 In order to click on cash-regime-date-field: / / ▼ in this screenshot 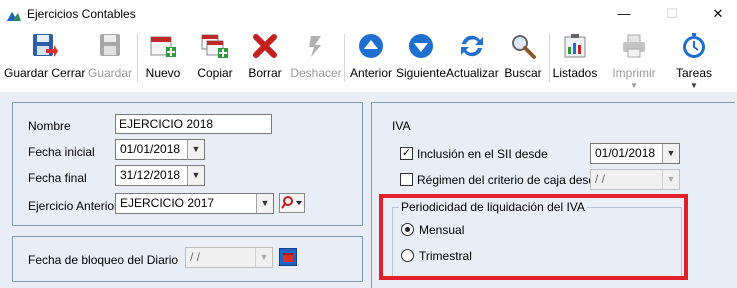, I will do `click(635, 179)`.